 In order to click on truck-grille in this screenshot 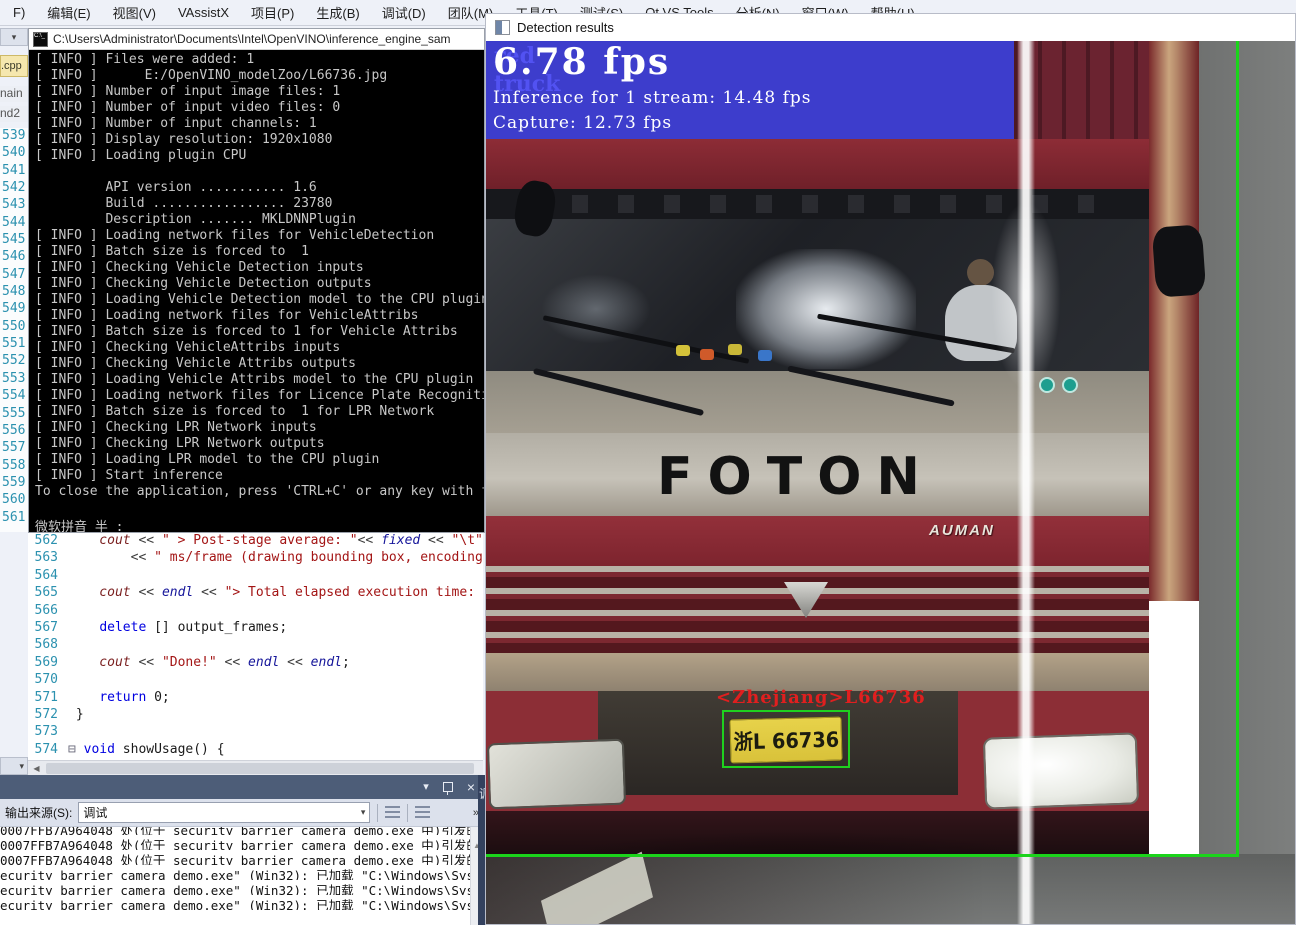, I will do `click(817, 609)`.